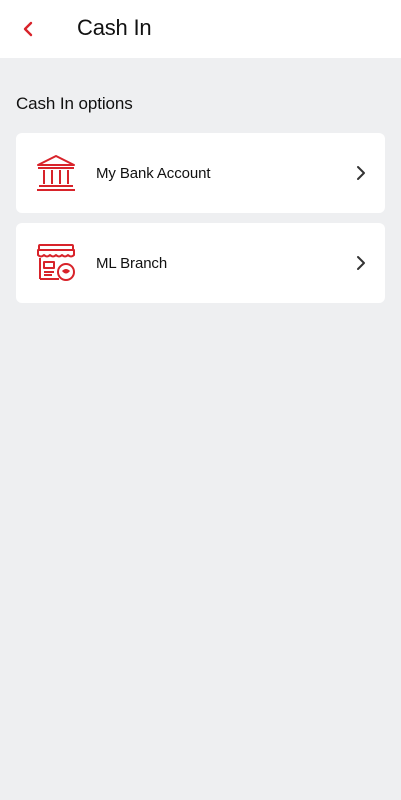 This screenshot has height=800, width=401. I want to click on bank-icon-wrap, so click(56, 173).